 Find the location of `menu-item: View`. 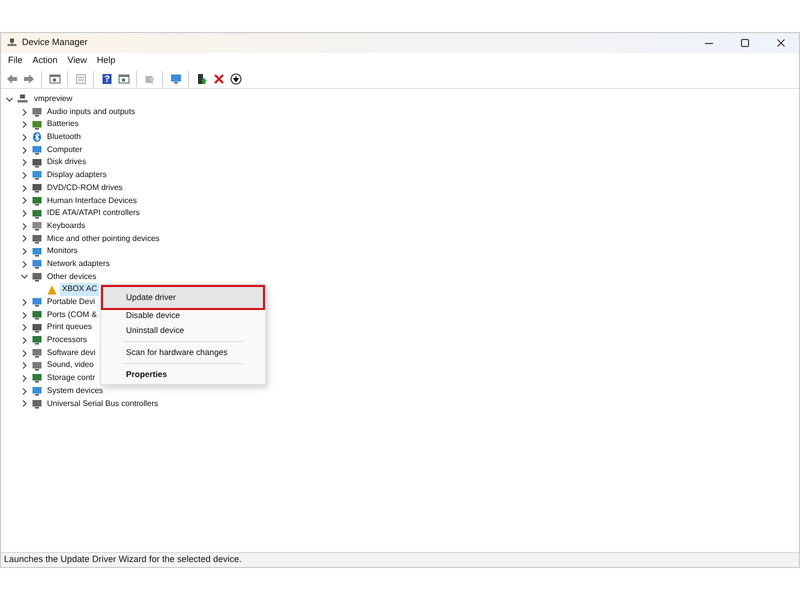

menu-item: View is located at coordinates (77, 61).